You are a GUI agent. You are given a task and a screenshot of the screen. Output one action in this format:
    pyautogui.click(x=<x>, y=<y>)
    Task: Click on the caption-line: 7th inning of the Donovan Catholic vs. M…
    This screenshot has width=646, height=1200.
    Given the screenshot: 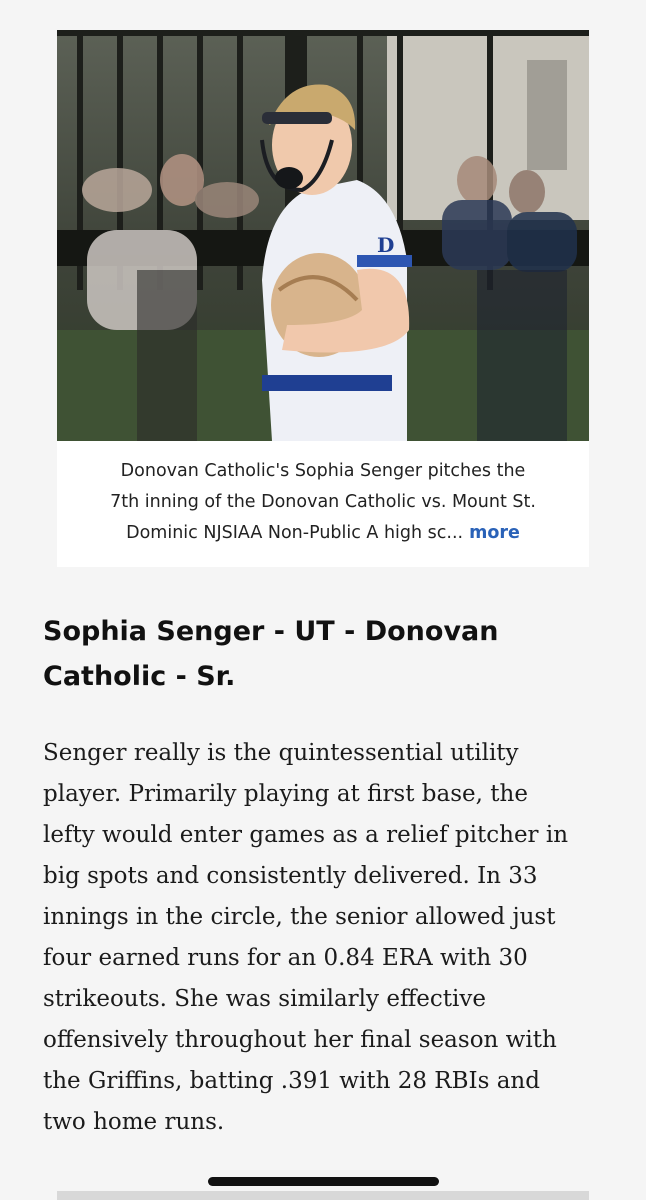 What is the action you would take?
    pyautogui.click(x=323, y=502)
    